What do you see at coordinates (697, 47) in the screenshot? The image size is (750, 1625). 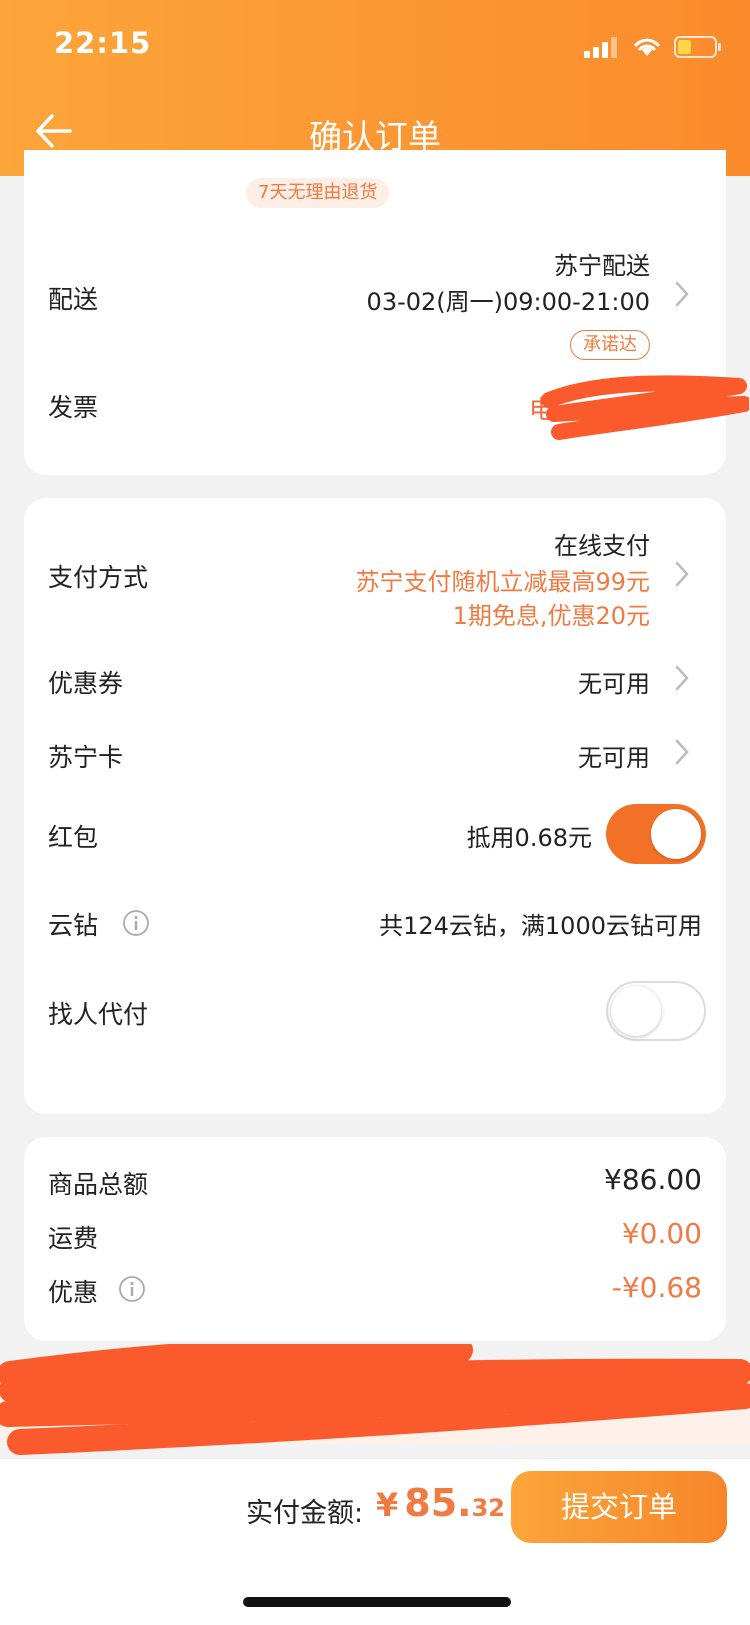 I see `battery-icon` at bounding box center [697, 47].